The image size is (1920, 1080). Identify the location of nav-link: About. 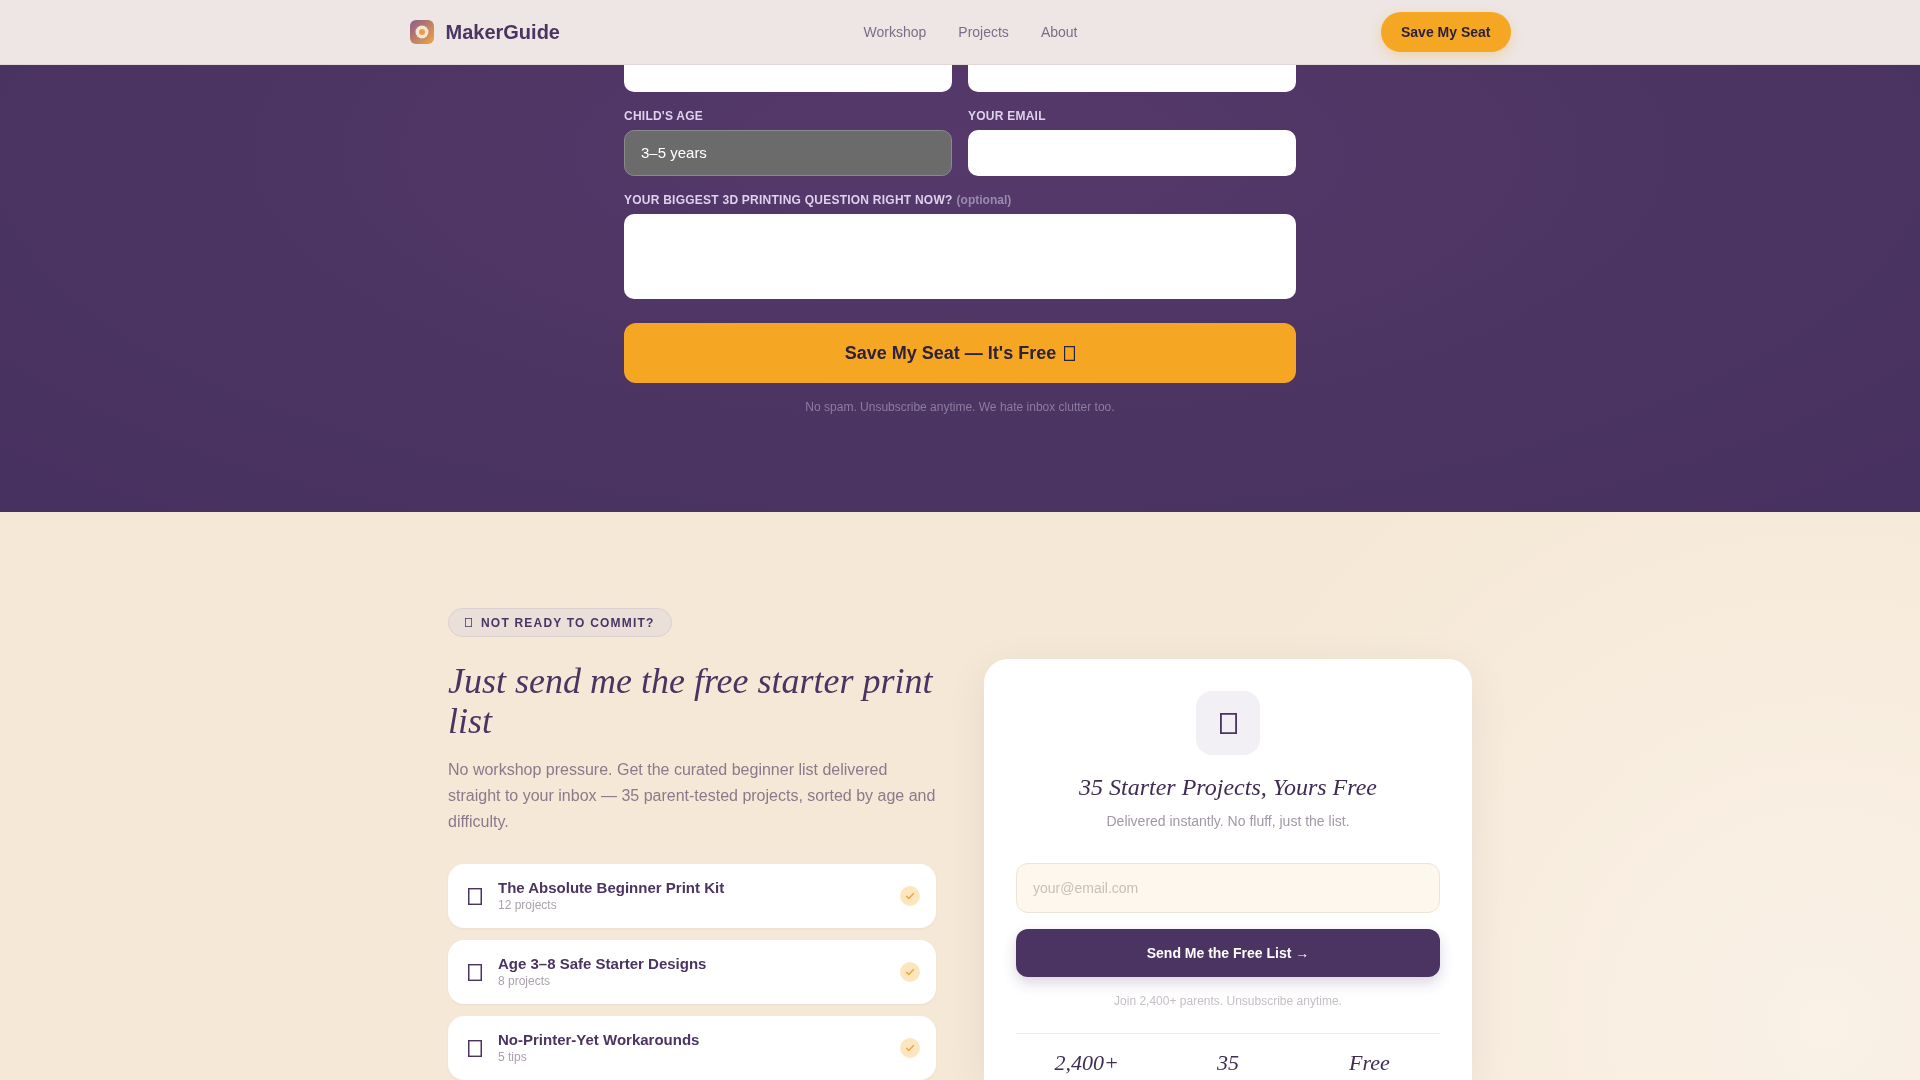
(1059, 32).